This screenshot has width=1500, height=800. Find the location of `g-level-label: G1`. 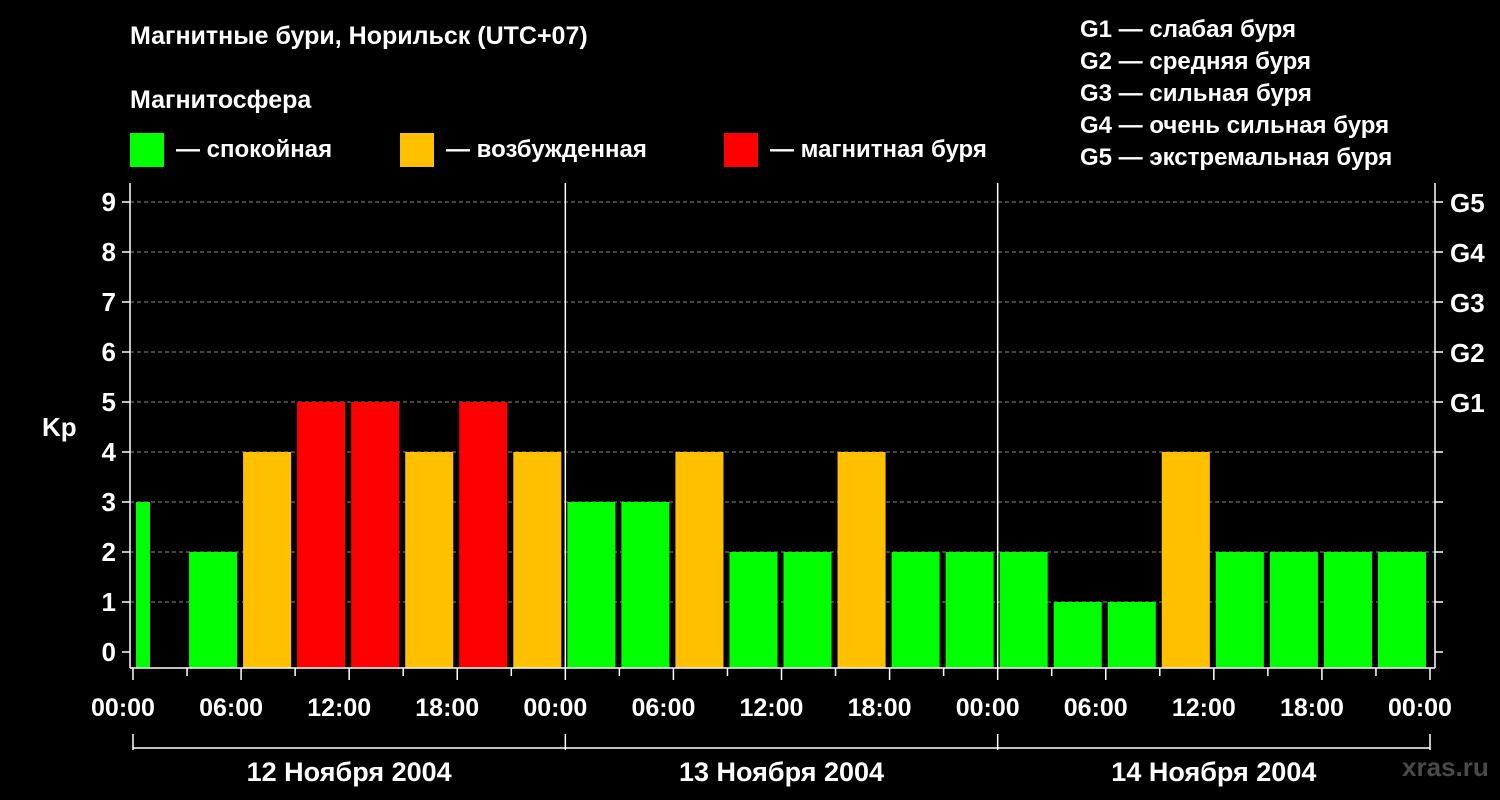

g-level-label: G1 is located at coordinates (1467, 403).